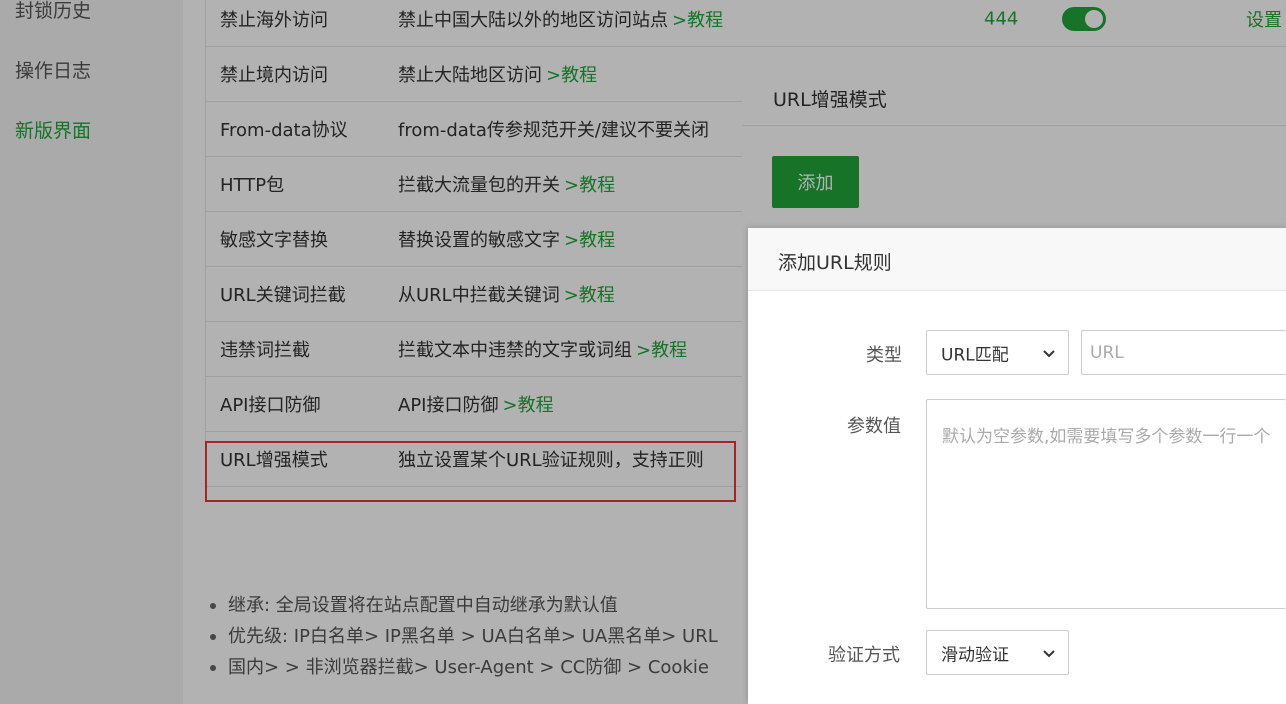  I want to click on param-placeholder: 默认为空参数,如需要填写多个参数一行一个, so click(1106, 437).